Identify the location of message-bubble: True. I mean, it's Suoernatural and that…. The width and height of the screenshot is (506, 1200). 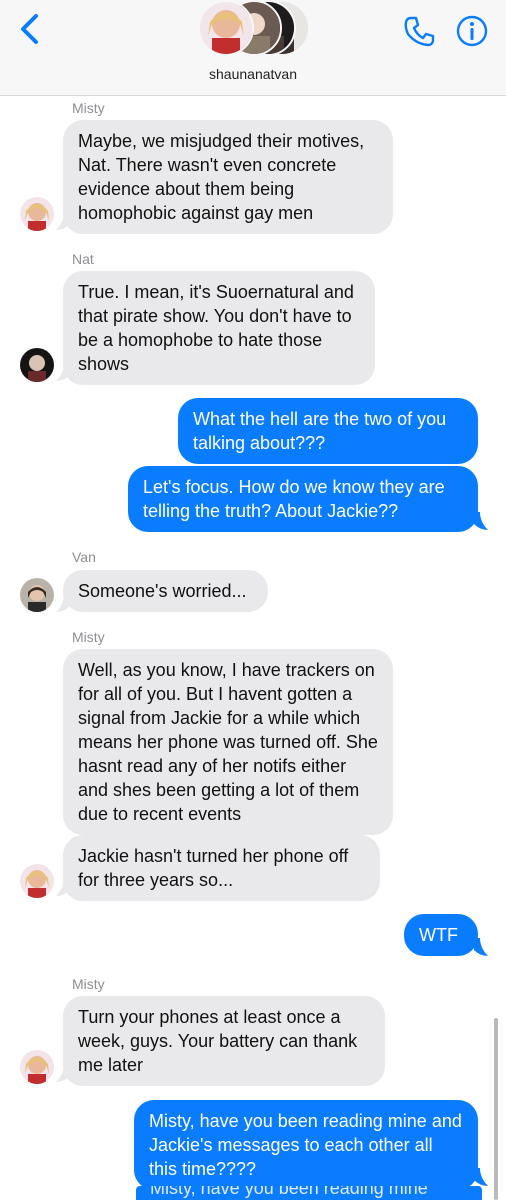
(219, 328).